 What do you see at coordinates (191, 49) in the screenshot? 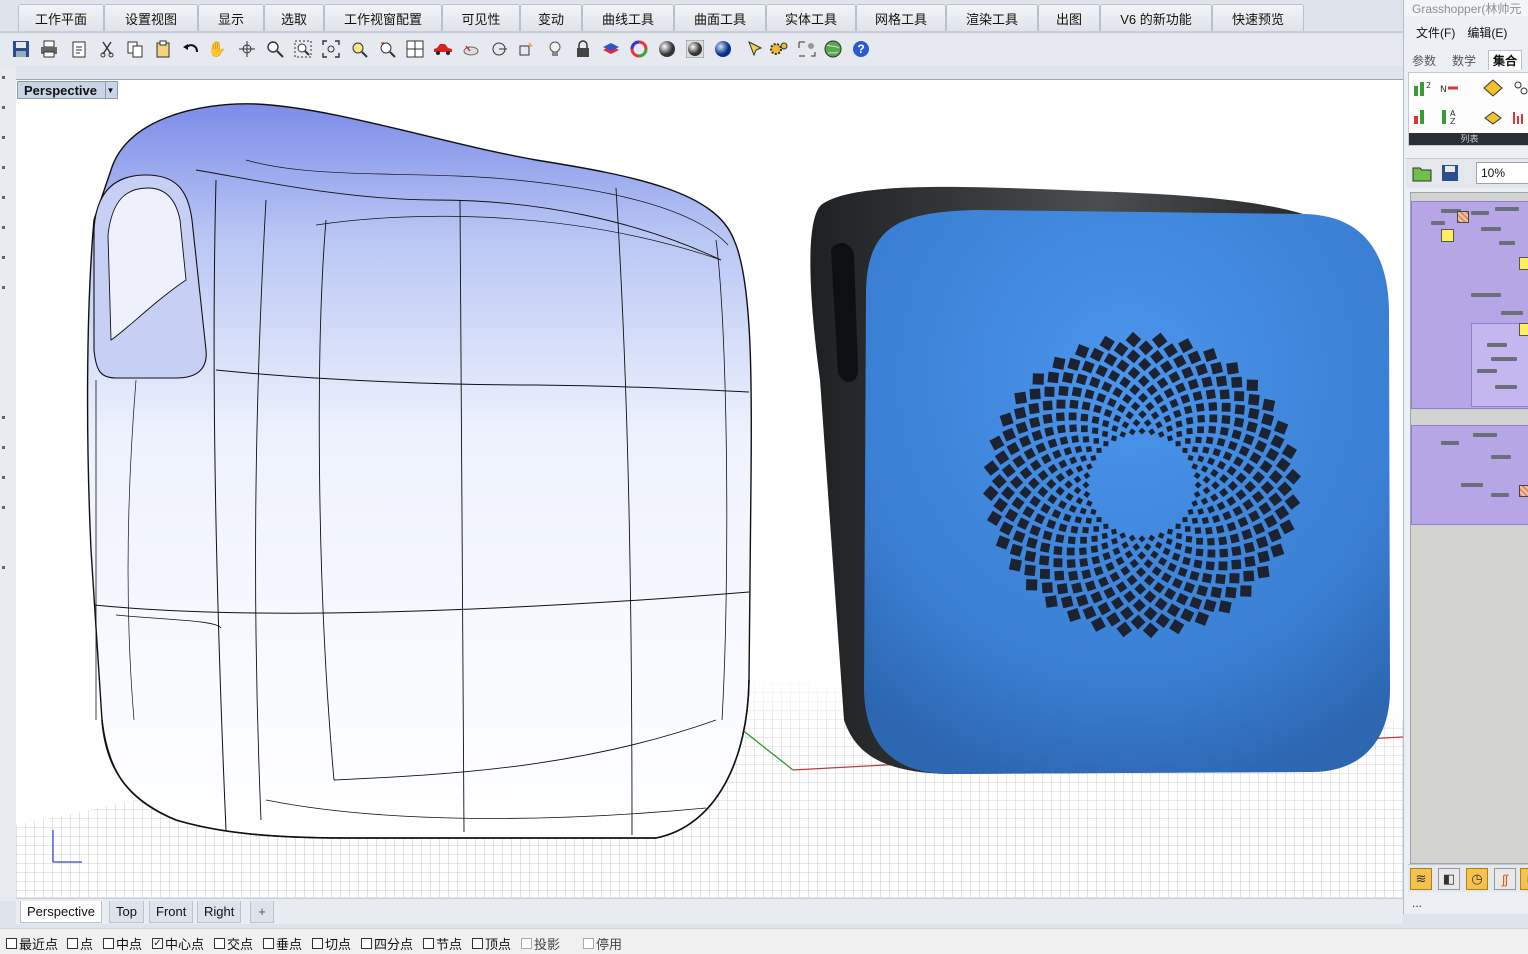
I see `undo-icon` at bounding box center [191, 49].